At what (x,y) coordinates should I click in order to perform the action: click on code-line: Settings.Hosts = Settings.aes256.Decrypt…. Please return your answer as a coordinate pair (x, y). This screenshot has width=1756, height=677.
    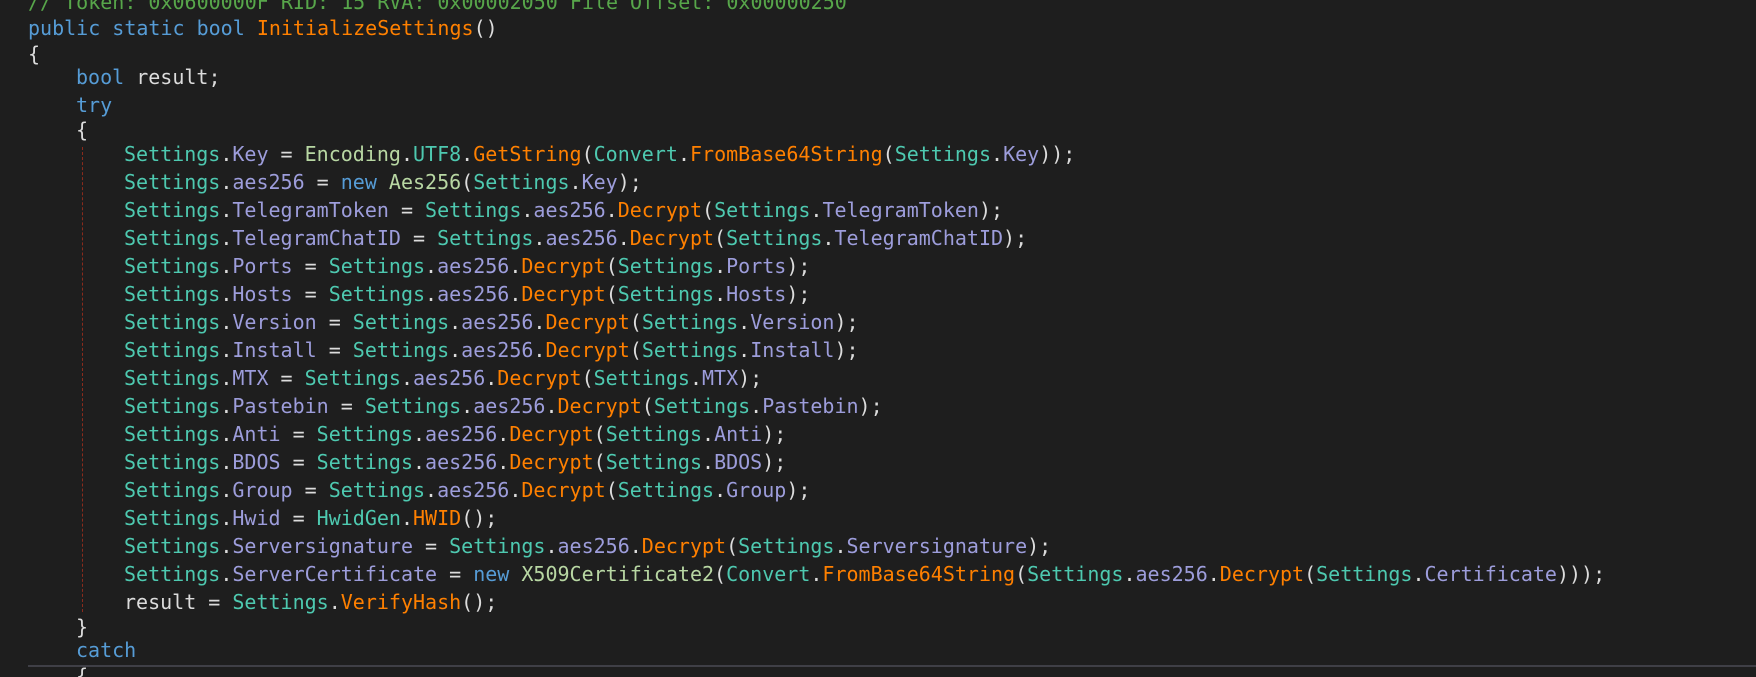
    Looking at the image, I should click on (467, 294).